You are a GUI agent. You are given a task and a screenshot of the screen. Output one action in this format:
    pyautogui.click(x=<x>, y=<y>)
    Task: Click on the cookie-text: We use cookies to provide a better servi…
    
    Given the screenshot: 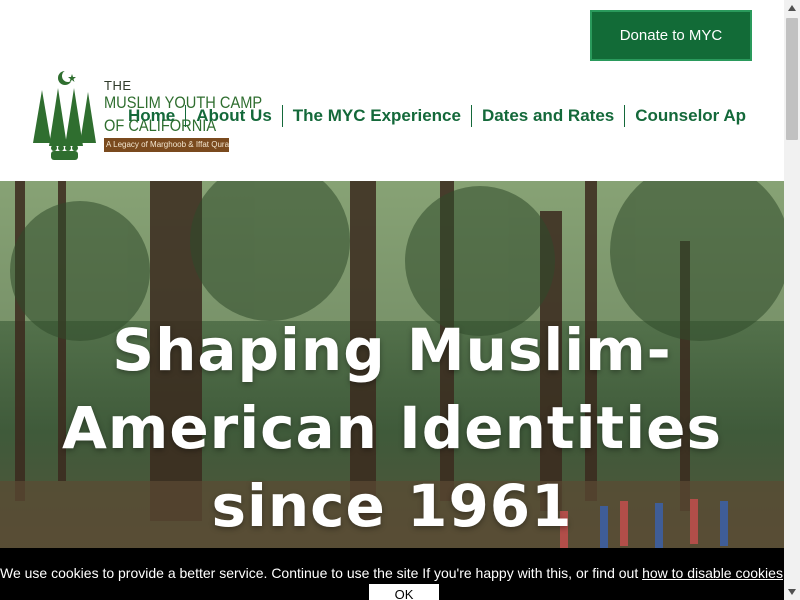 What is the action you would take?
    pyautogui.click(x=321, y=573)
    